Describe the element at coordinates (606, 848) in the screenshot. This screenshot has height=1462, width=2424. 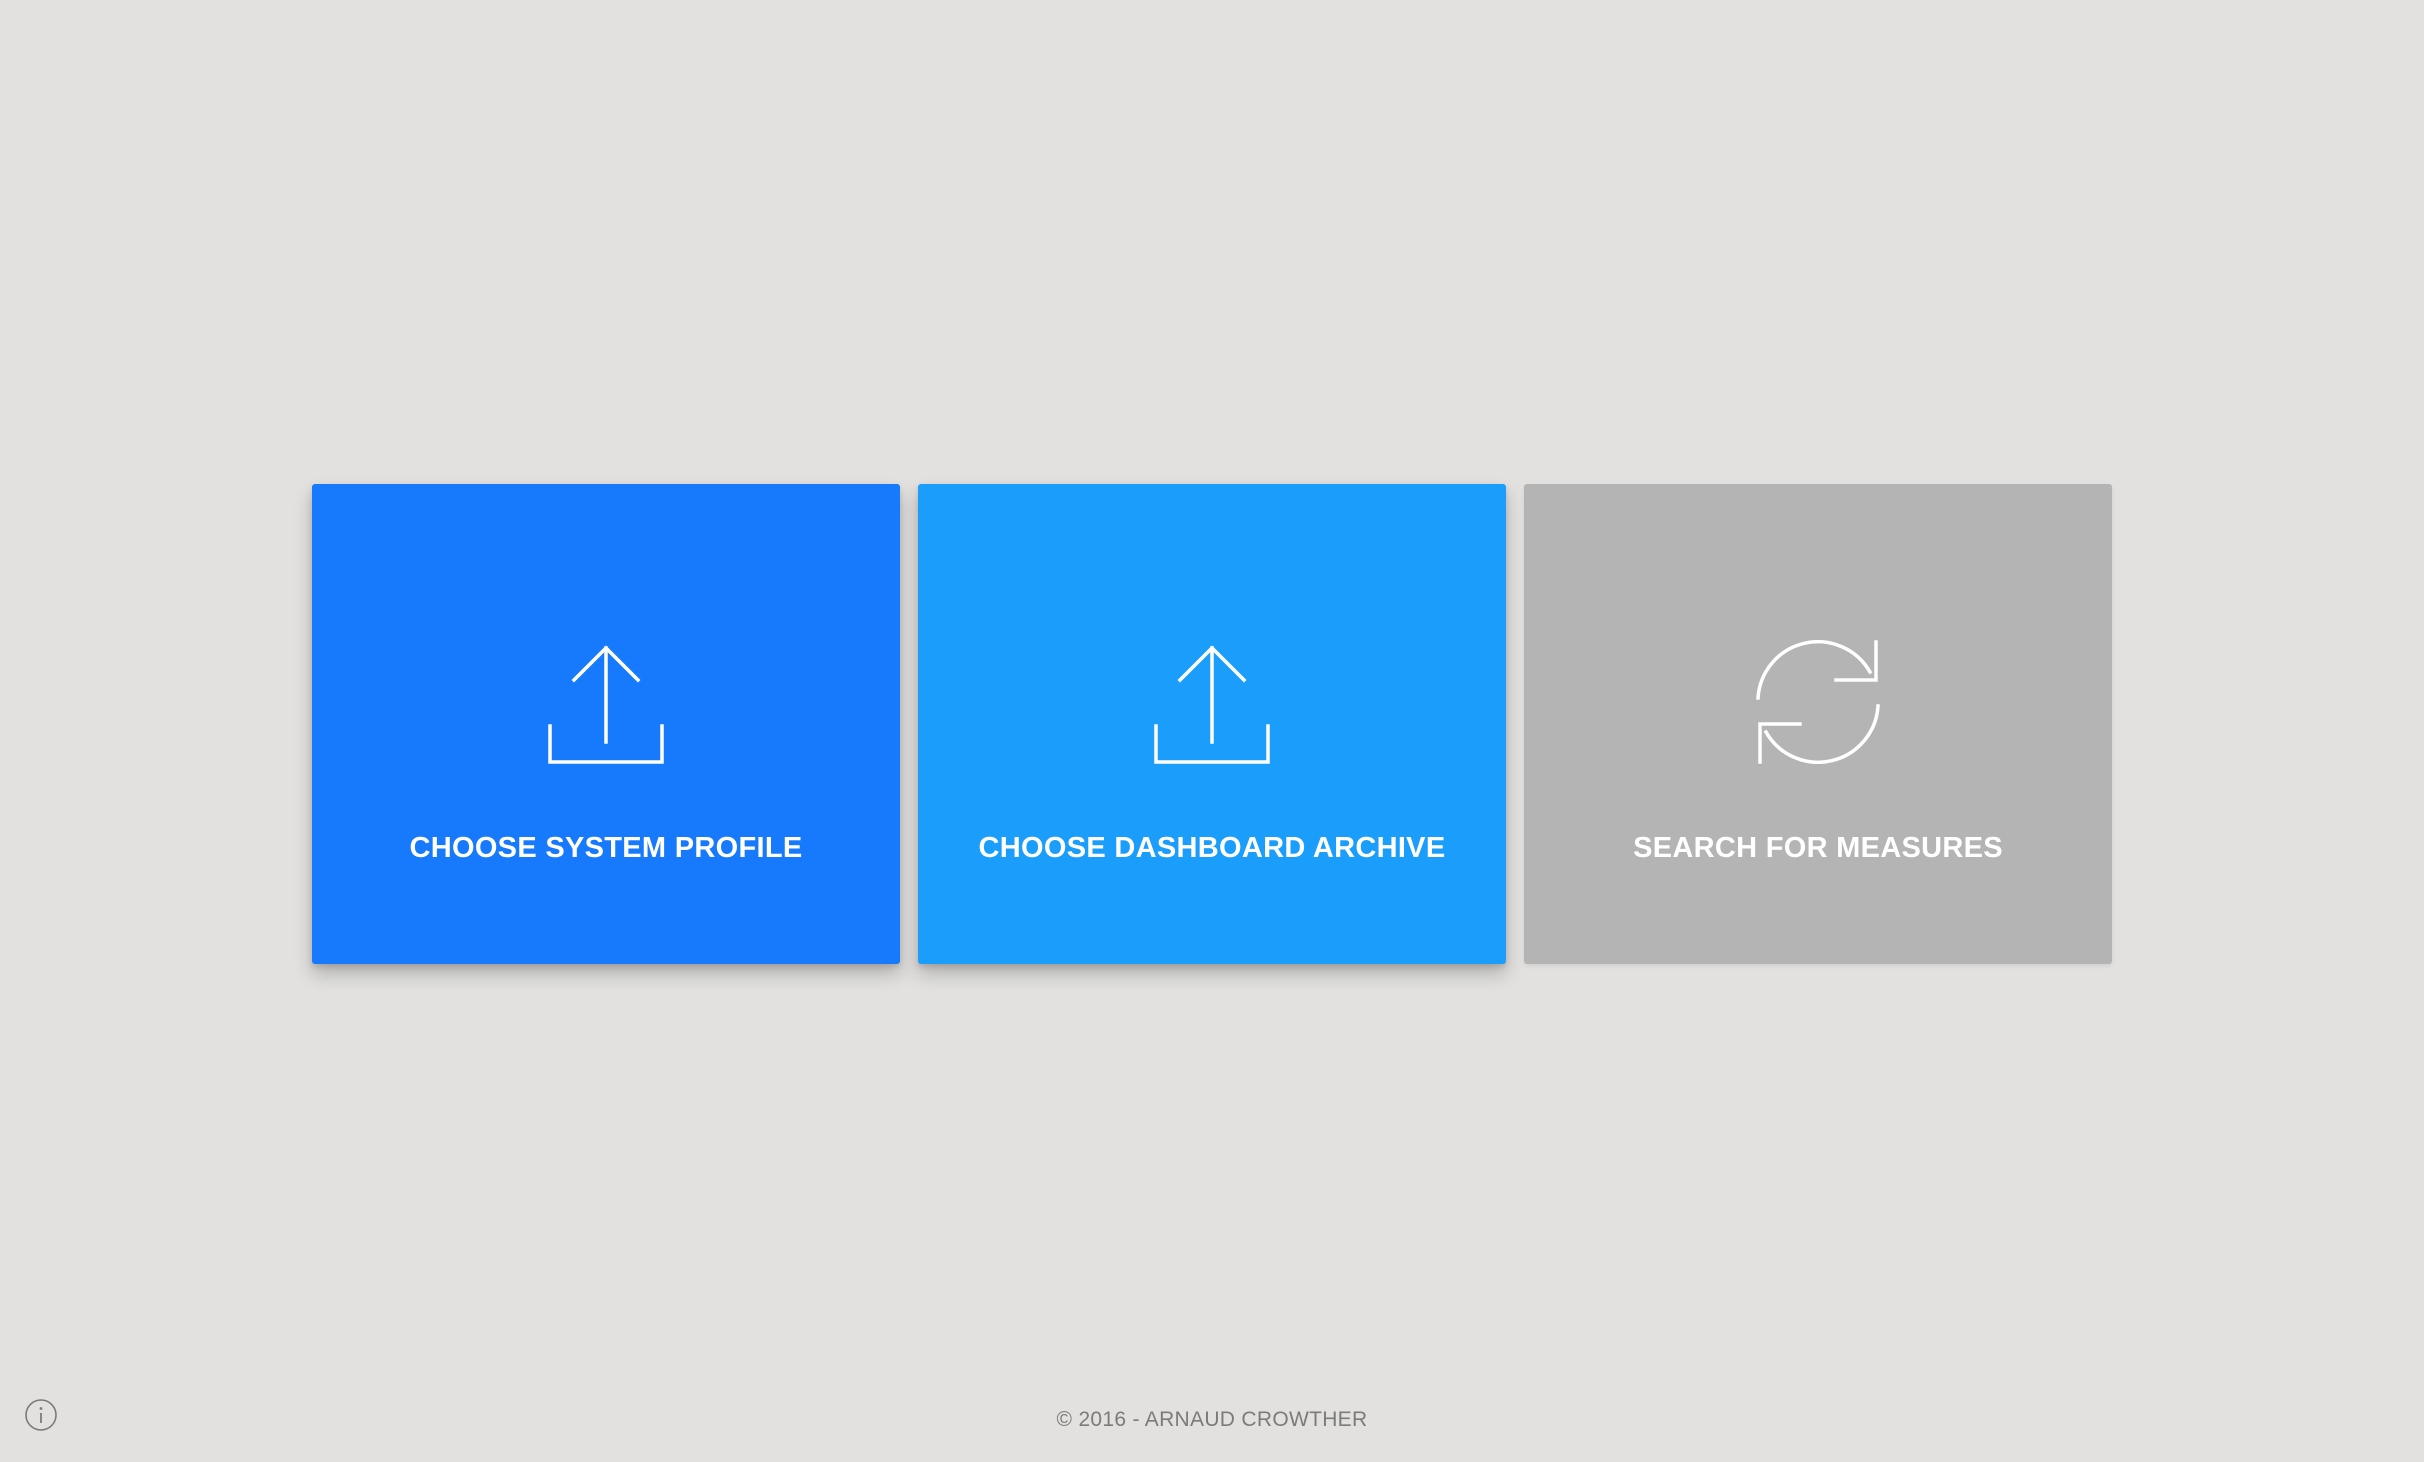
I see `choose-system-profile-label: CHOOSE SYSTEM PROFILE` at that location.